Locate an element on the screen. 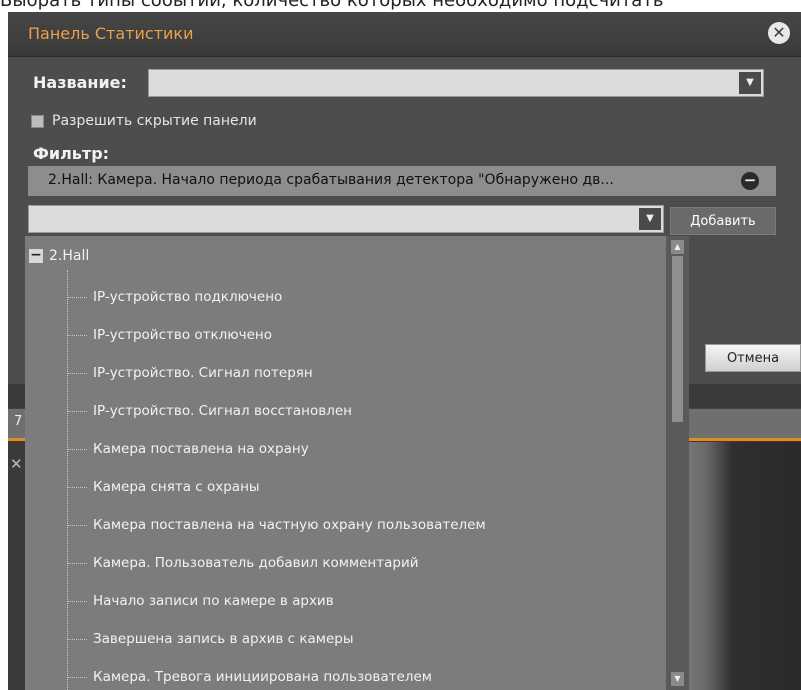 This screenshot has height=690, width=801. dialog-title: Панель Статистики is located at coordinates (111, 33).